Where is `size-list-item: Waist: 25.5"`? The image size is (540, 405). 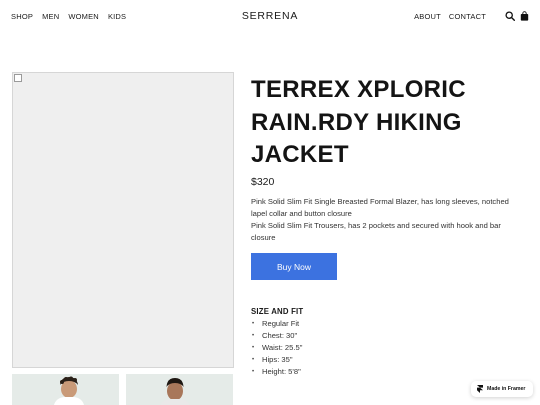 size-list-item: Waist: 25.5" is located at coordinates (276, 348).